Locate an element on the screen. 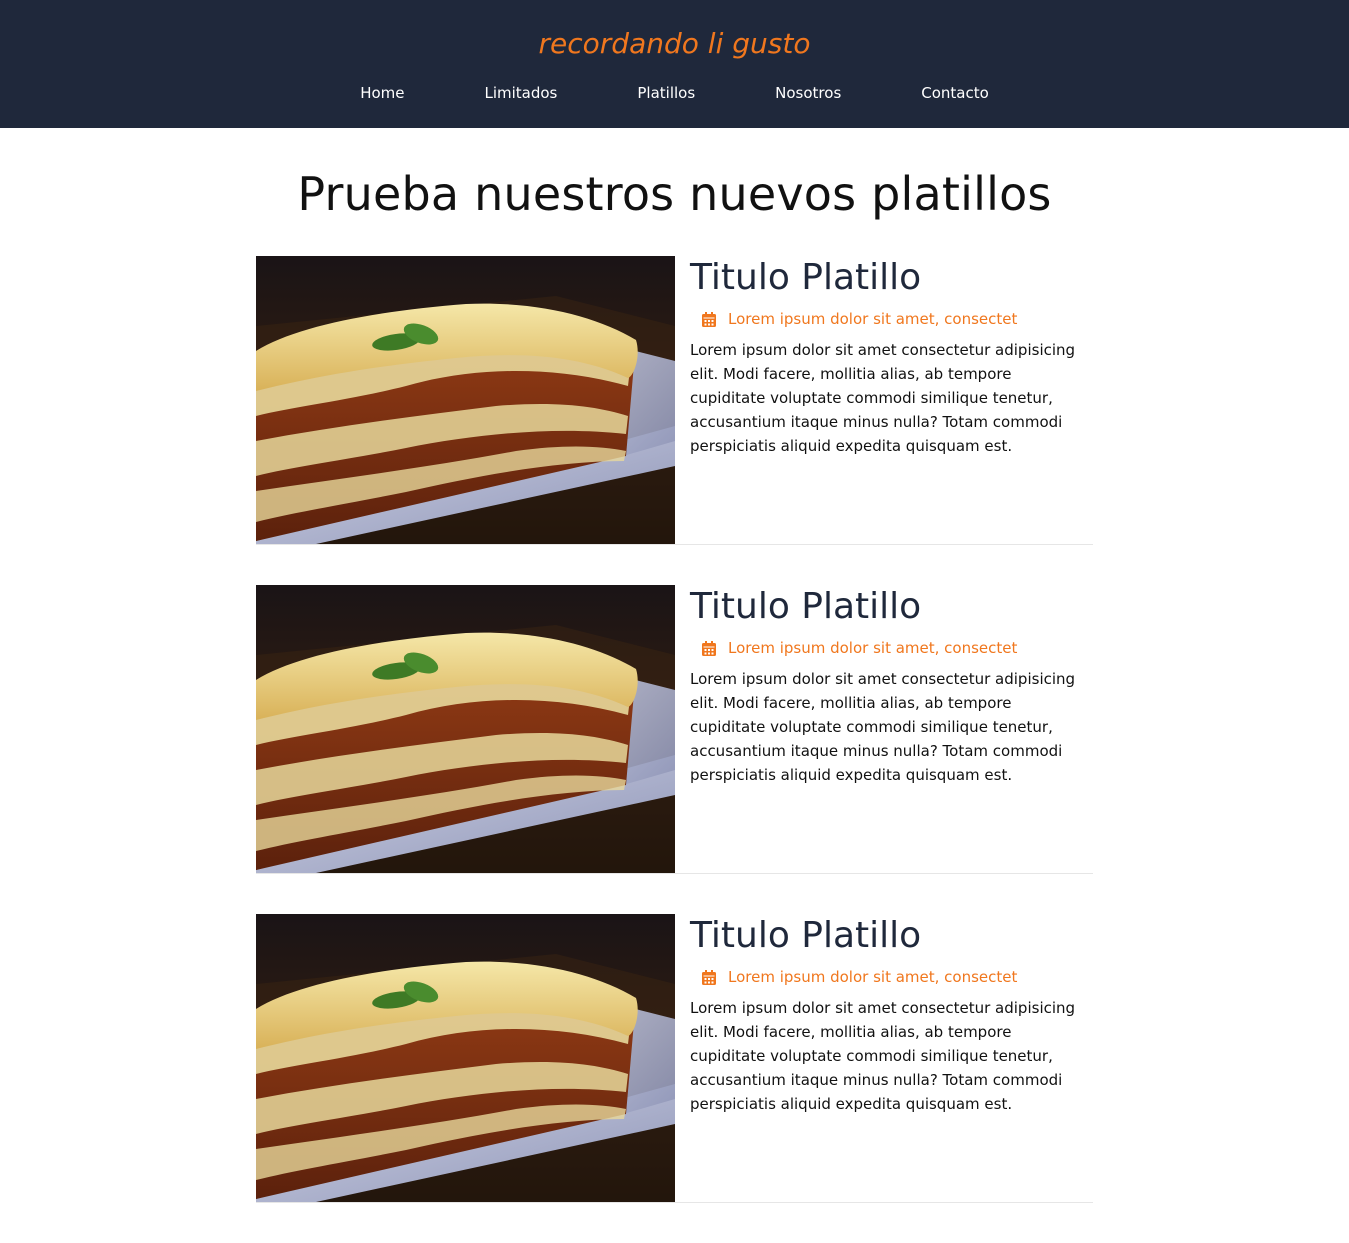 This screenshot has width=1349, height=1243. brand-logo-text: recordando li gusto is located at coordinates (674, 44).